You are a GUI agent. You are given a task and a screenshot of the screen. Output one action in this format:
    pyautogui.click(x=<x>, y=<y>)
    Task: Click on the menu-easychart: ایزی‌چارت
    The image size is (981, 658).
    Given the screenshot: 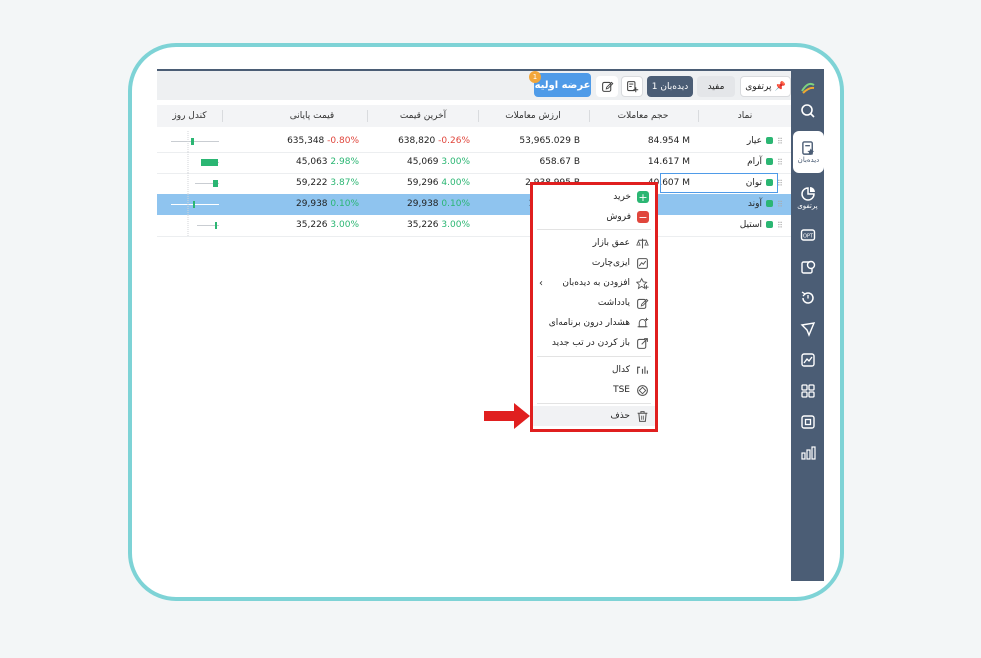 What is the action you would take?
    pyautogui.click(x=594, y=263)
    